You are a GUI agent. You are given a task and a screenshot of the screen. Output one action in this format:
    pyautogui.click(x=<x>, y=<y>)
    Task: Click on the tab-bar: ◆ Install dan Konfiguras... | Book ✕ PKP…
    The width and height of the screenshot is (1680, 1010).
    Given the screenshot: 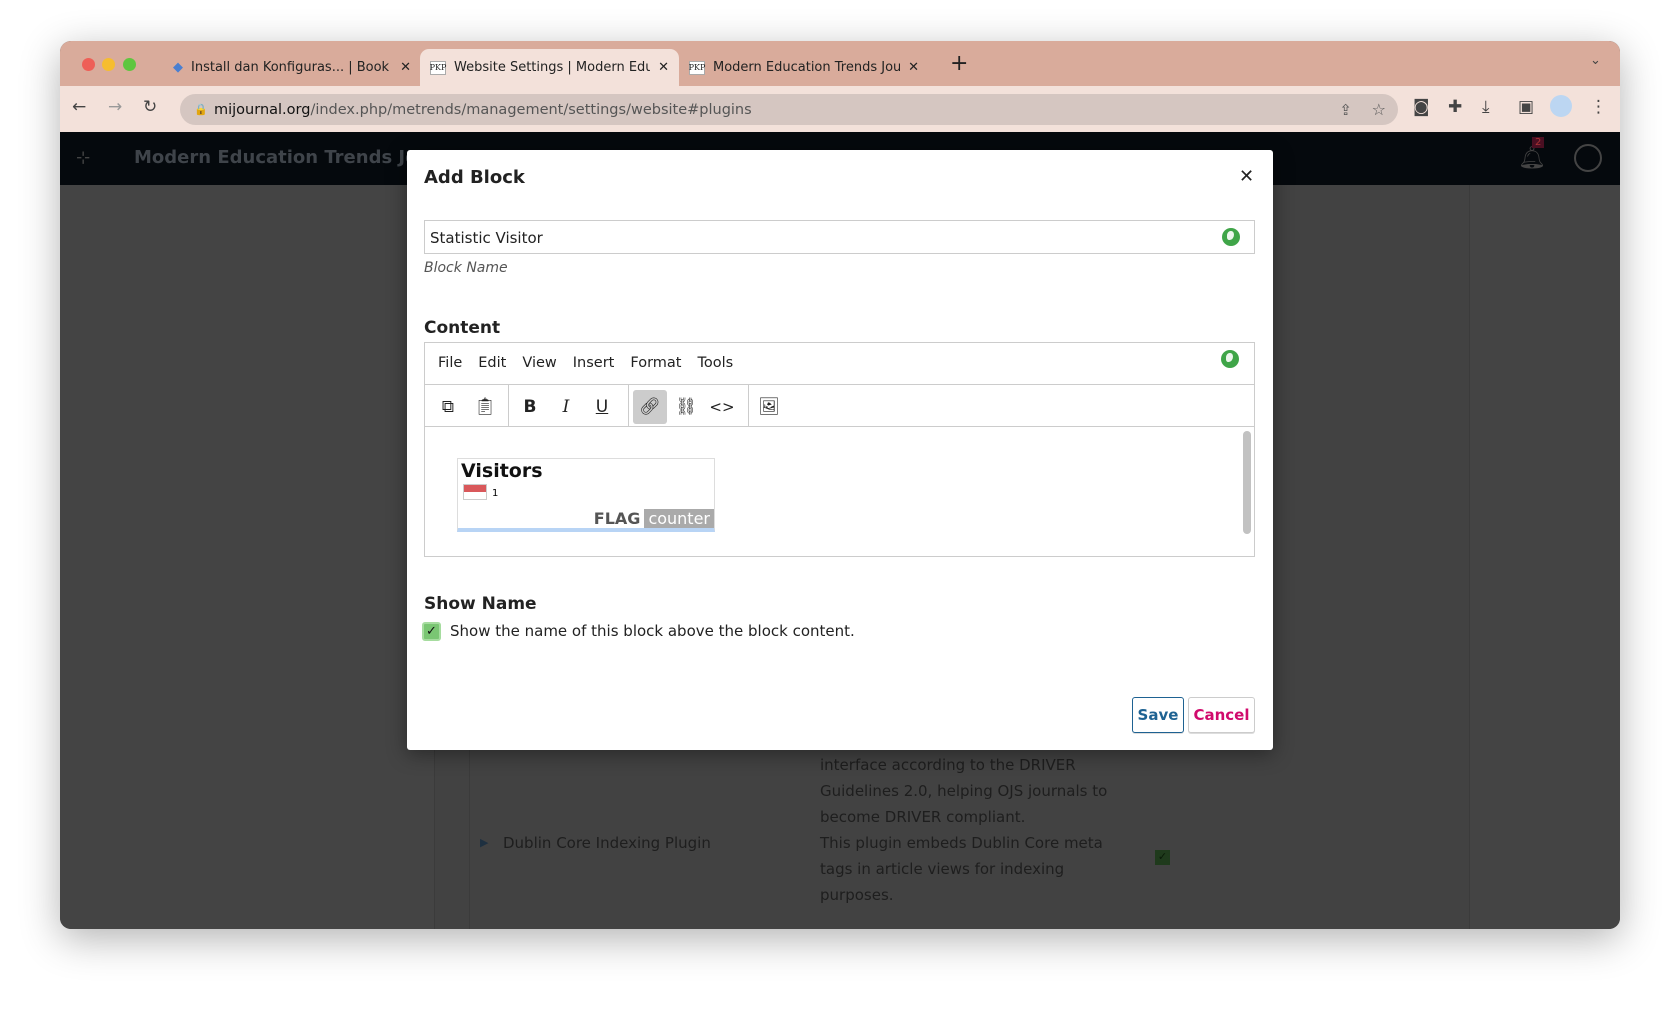 What is the action you would take?
    pyautogui.click(x=840, y=63)
    